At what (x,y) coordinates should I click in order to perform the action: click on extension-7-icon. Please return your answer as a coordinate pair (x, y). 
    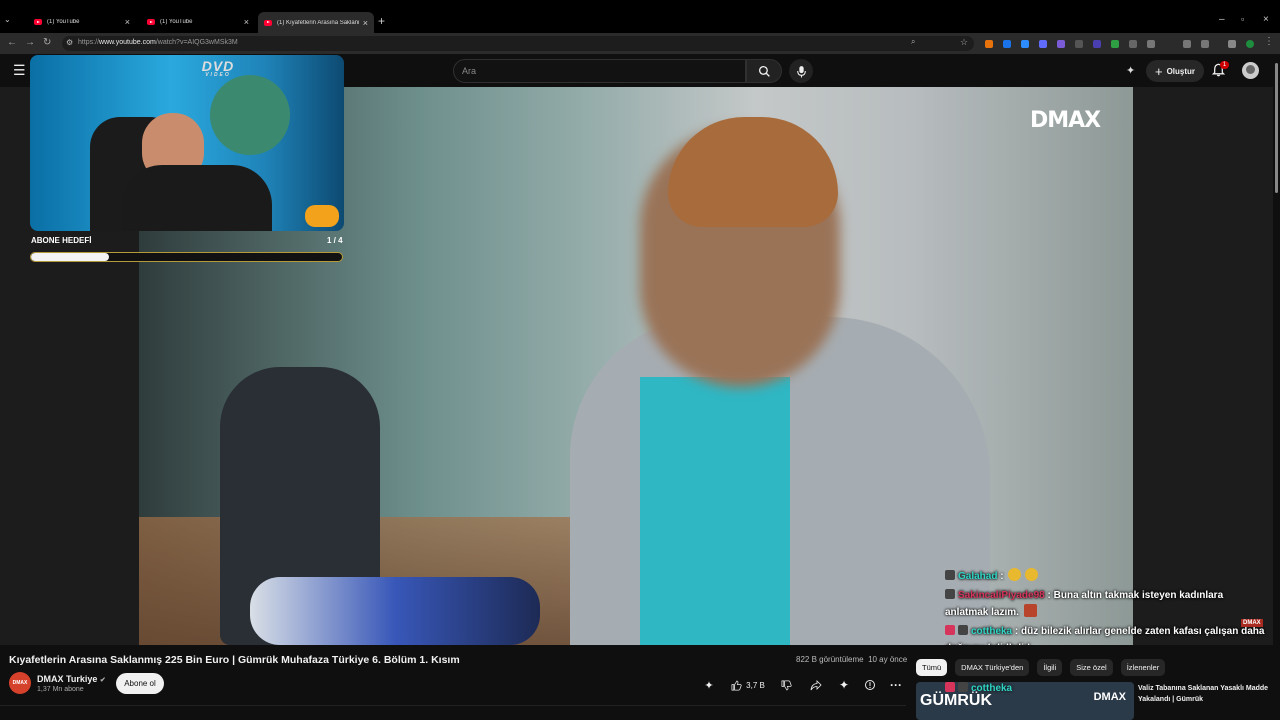
    Looking at the image, I should click on (1097, 44).